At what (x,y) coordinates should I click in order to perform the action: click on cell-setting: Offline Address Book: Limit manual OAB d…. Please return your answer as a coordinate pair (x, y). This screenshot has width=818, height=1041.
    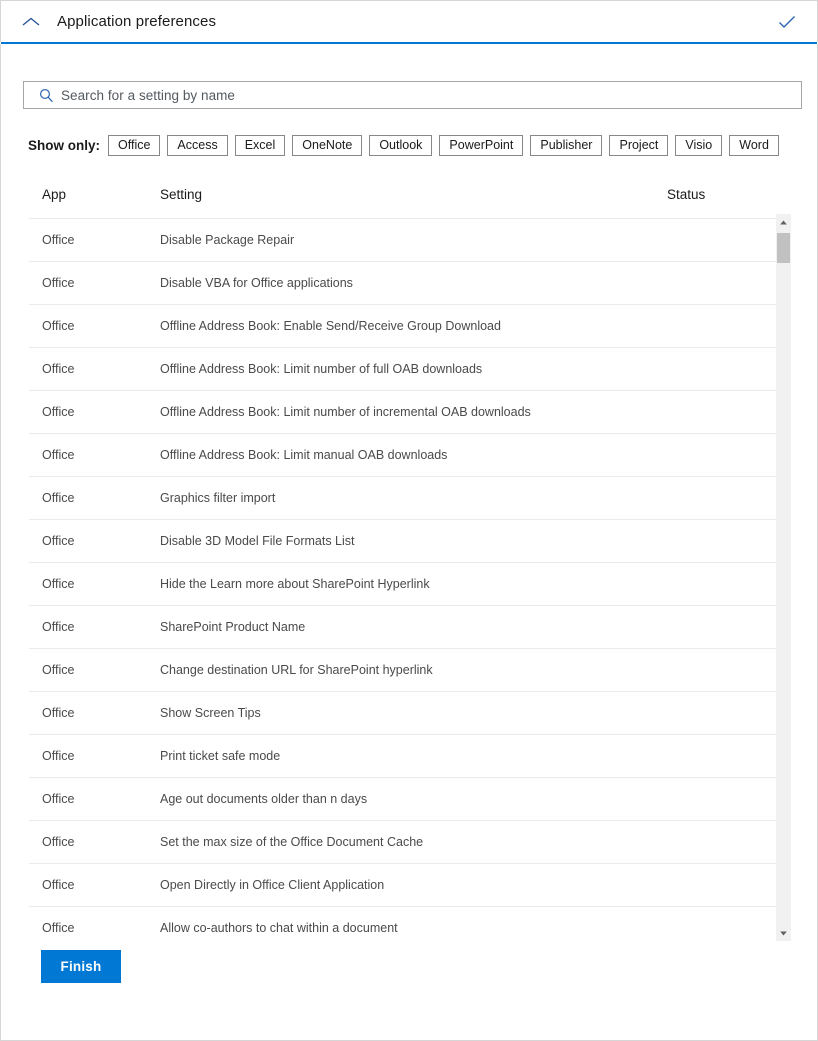
    Looking at the image, I should click on (407, 455).